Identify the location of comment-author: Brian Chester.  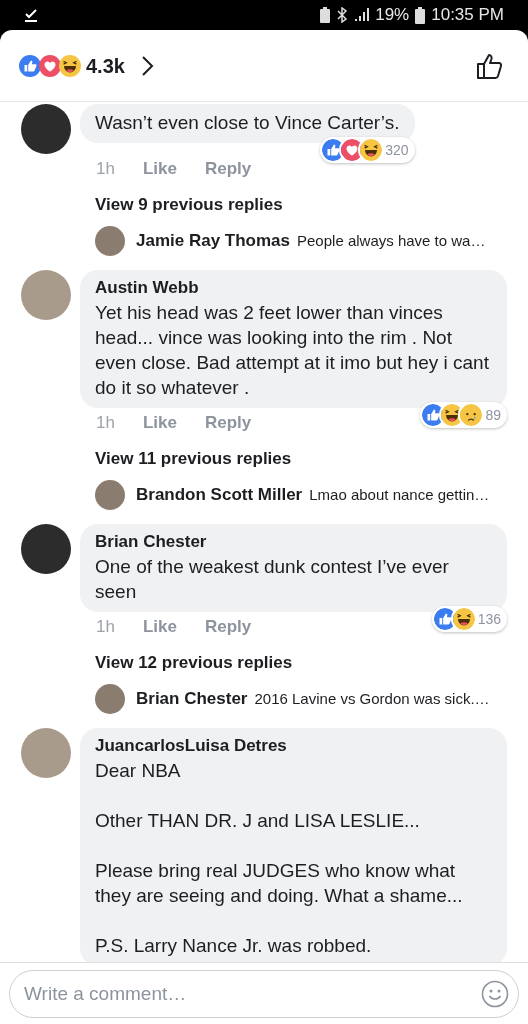
(293, 542).